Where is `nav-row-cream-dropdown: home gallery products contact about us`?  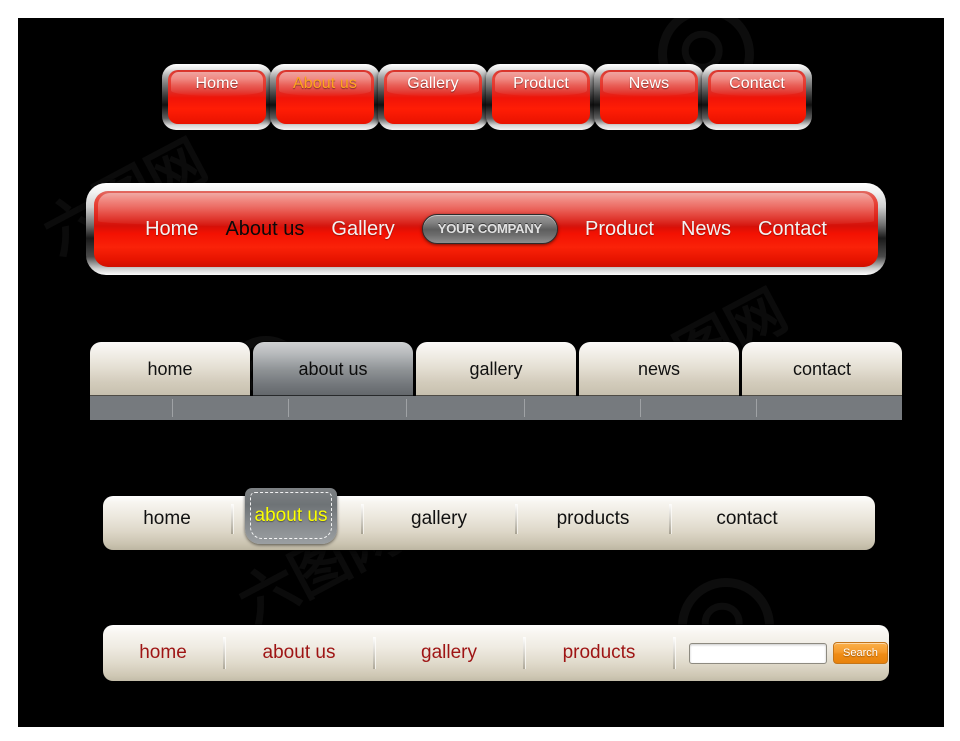
nav-row-cream-dropdown: home gallery products contact about us is located at coordinates (489, 519).